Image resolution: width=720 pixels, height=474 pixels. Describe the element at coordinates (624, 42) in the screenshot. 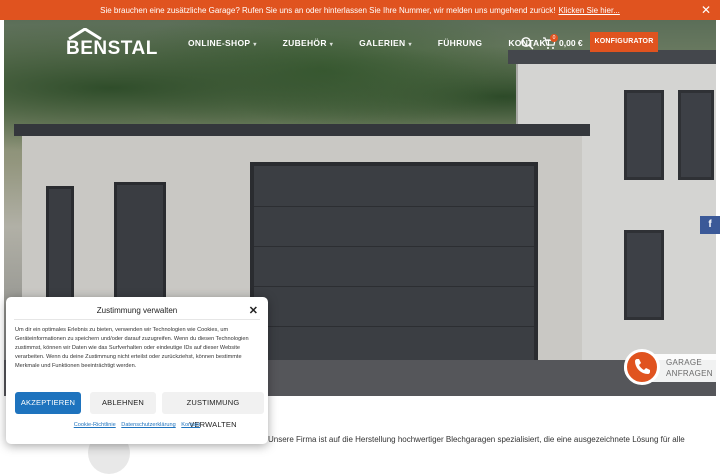

I see `configurator-button: KONFIGURATOR` at that location.